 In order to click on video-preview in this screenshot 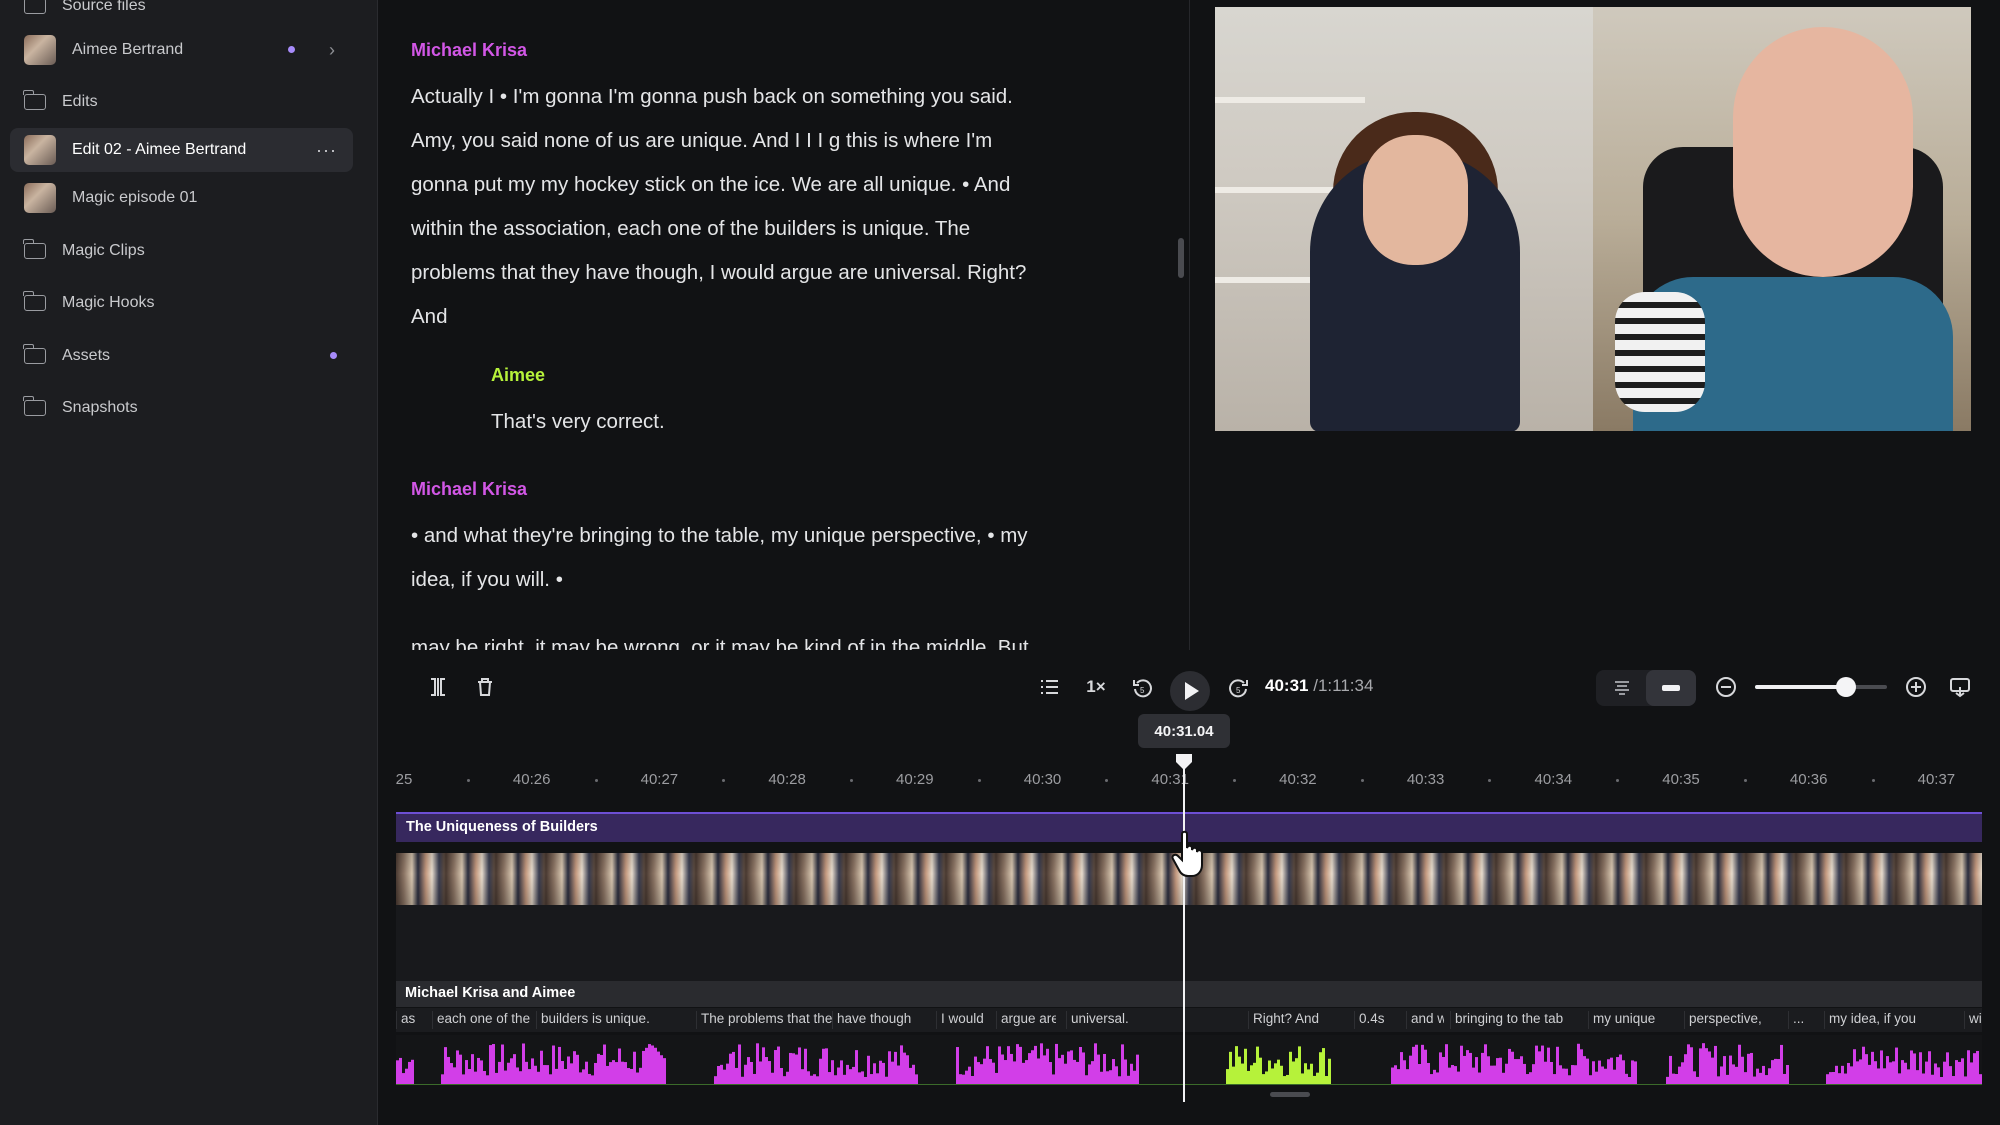, I will do `click(1593, 219)`.